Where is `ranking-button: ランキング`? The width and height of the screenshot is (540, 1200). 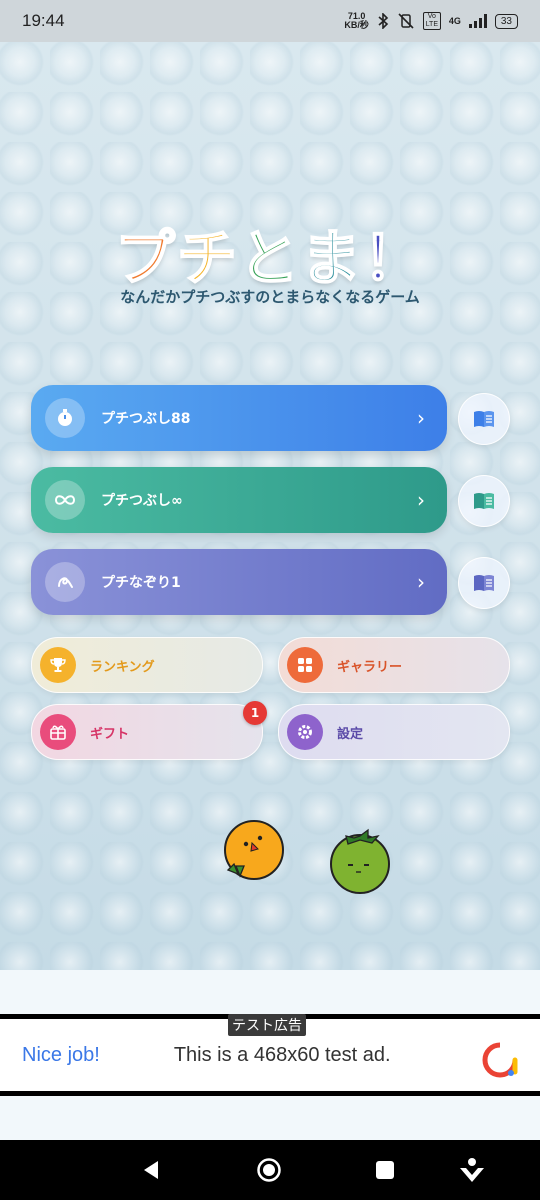 ranking-button: ランキング is located at coordinates (147, 665).